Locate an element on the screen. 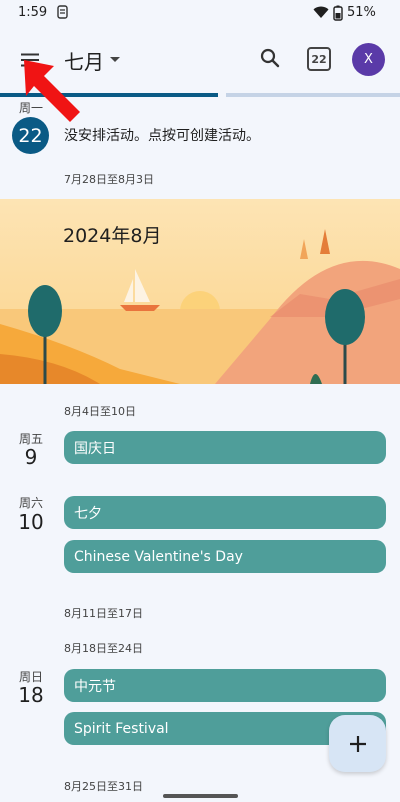 The image size is (400, 802). event-chip: 中元节 is located at coordinates (225, 685).